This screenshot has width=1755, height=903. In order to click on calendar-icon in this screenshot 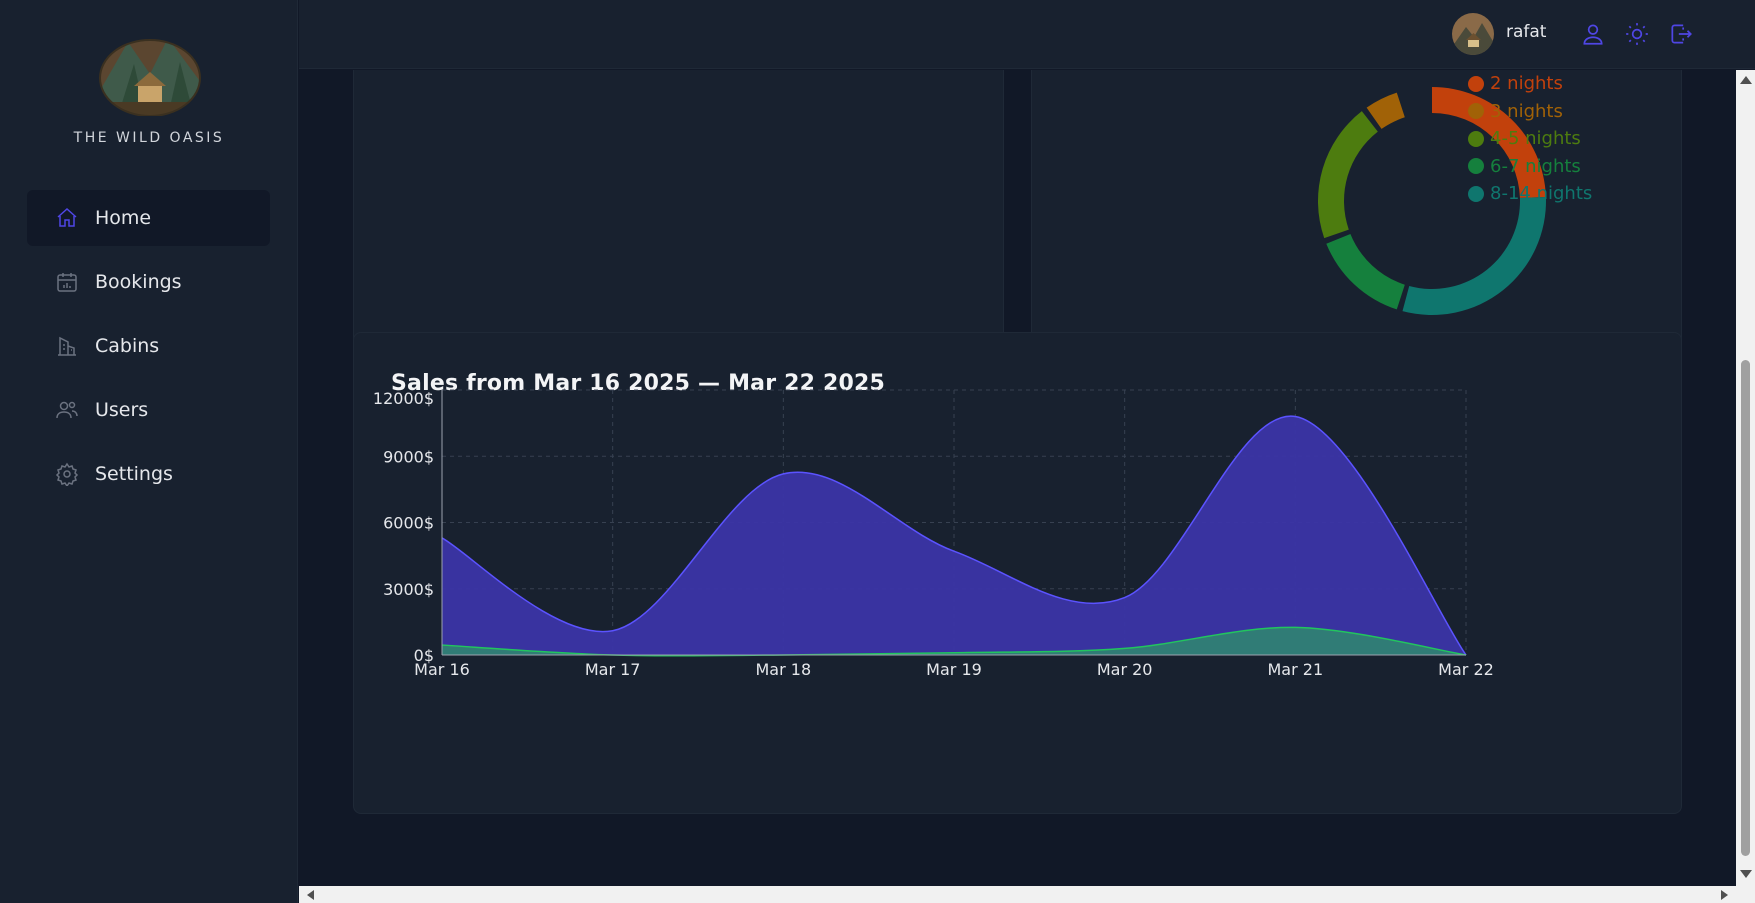, I will do `click(67, 282)`.